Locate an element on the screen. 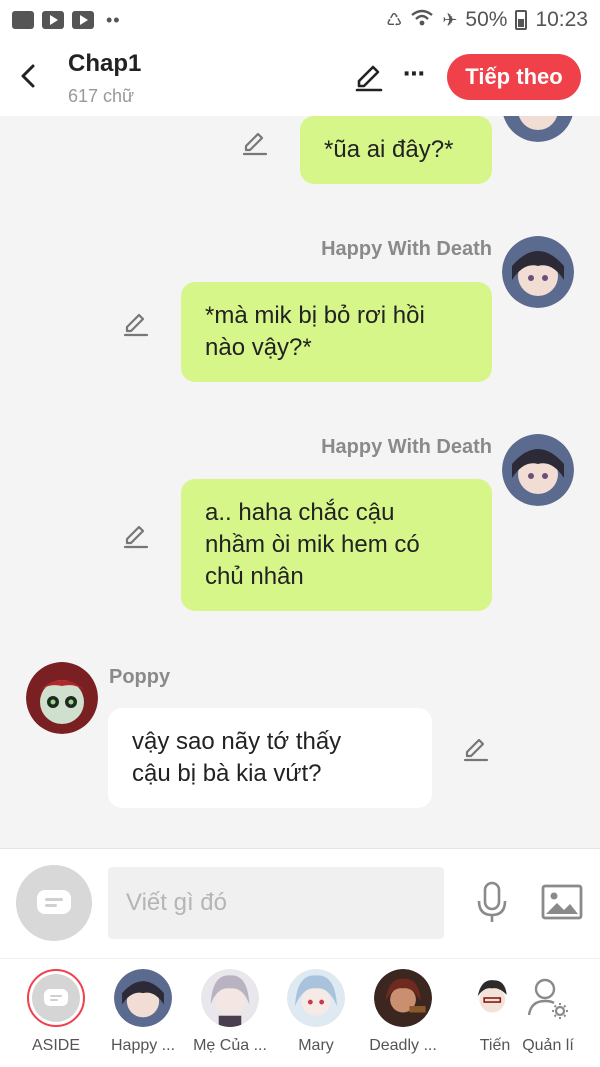 This screenshot has height=1067, width=600. message-text: vậy sao nãy tớ thấy is located at coordinates (237, 741).